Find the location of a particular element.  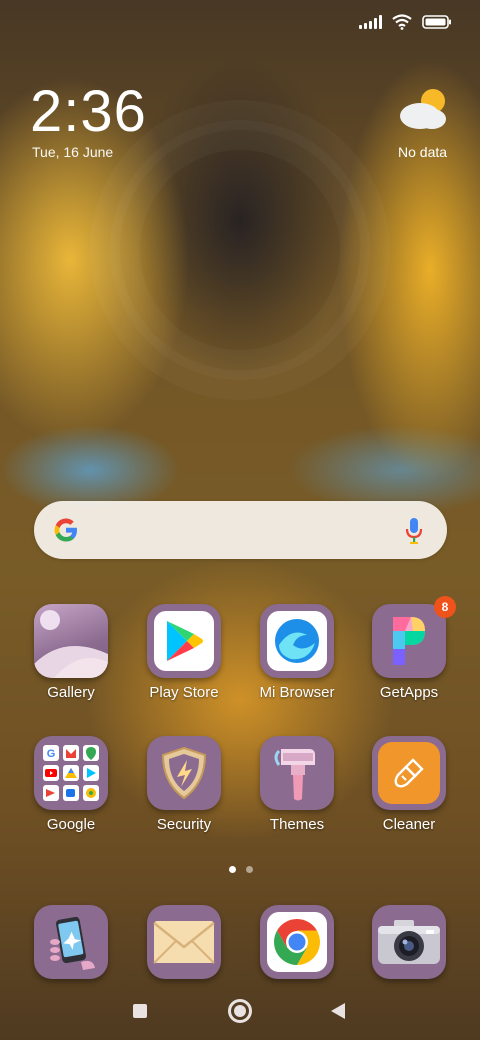

google-g-icon is located at coordinates (65, 530).